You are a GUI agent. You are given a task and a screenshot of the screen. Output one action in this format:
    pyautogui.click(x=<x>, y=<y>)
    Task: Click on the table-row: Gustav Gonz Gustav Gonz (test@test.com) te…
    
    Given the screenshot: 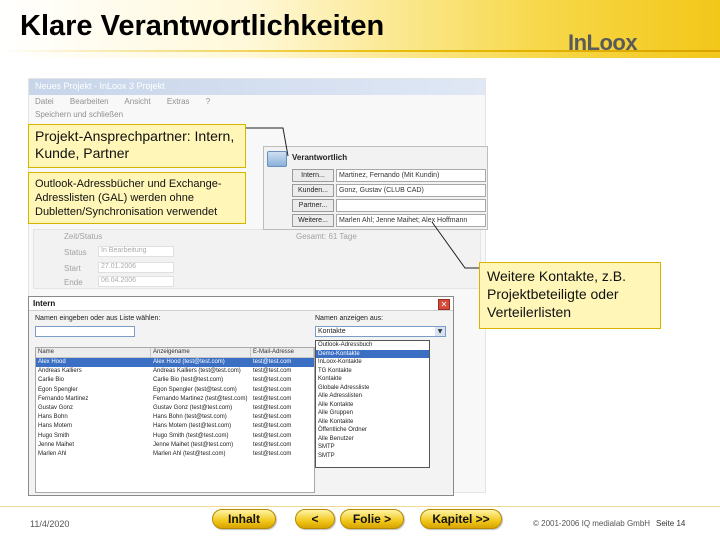 What is the action you would take?
    pyautogui.click(x=175, y=408)
    